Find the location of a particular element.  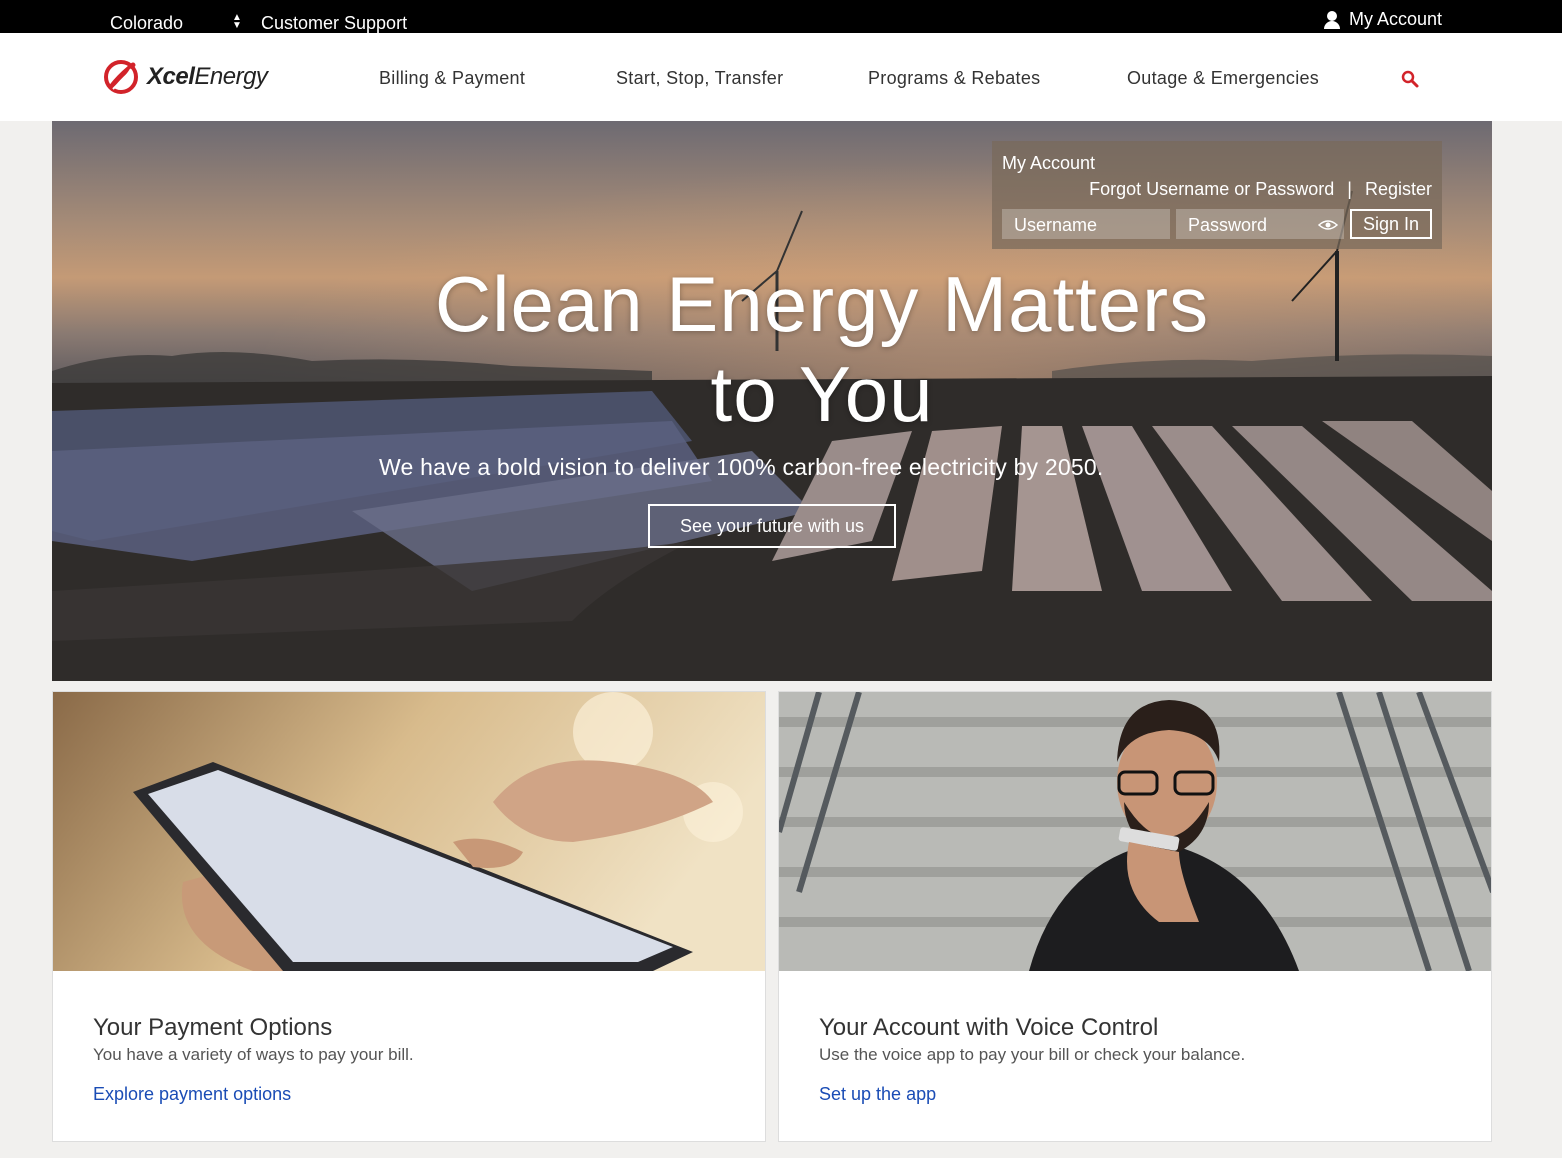

state-selector-label: Colorado is located at coordinates (147, 23).